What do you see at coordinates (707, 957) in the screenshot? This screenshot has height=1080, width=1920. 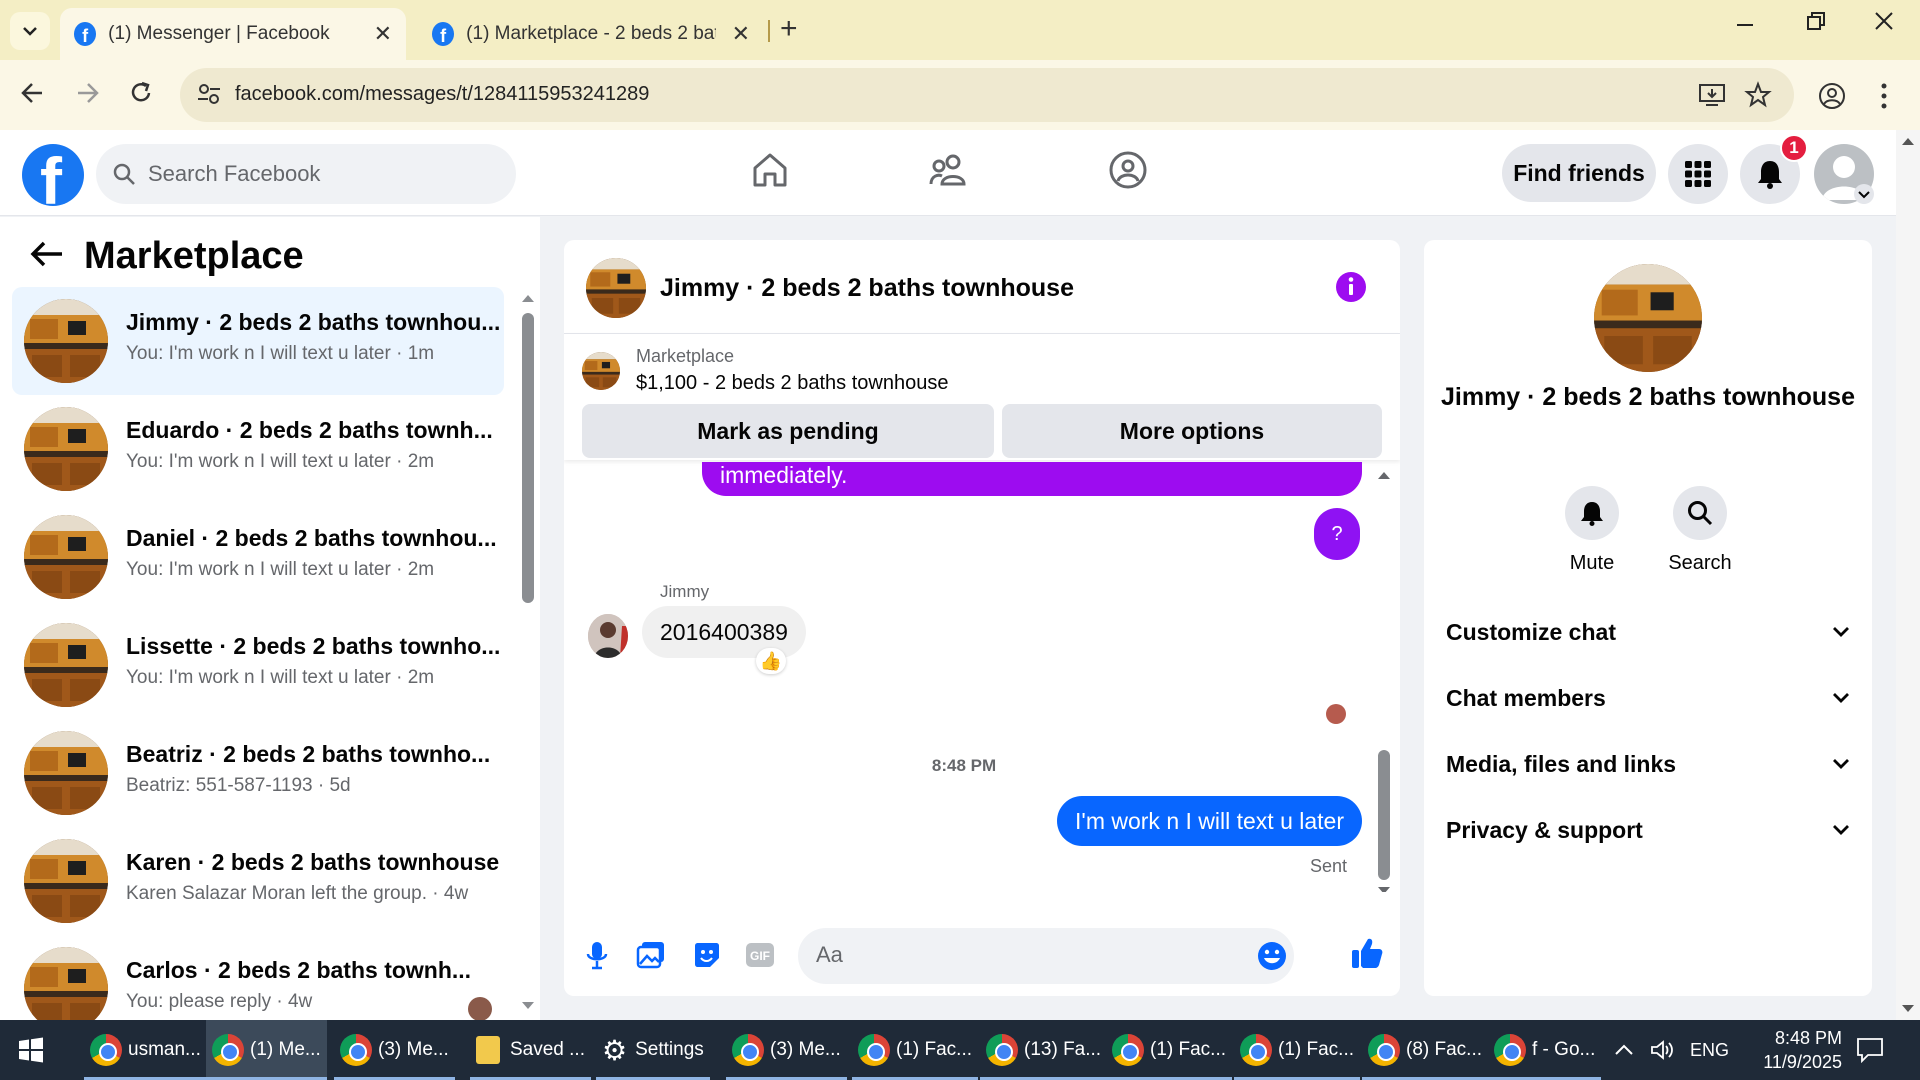 I see `sticker-button` at bounding box center [707, 957].